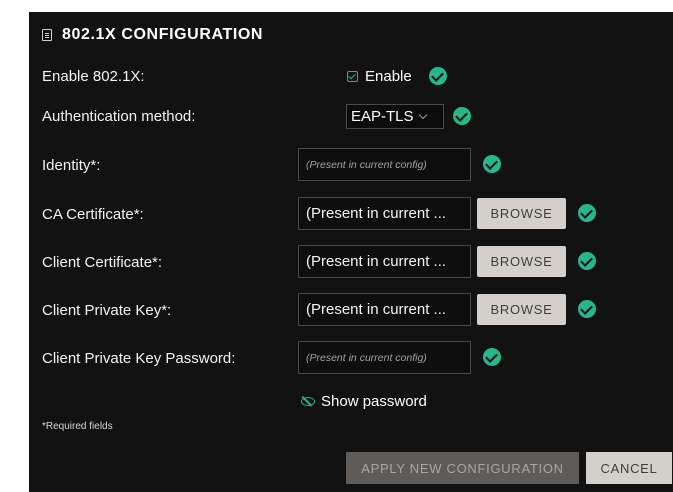 This screenshot has height=492, width=673. Describe the element at coordinates (77, 426) in the screenshot. I see `required-fields-note: *Required fields` at that location.